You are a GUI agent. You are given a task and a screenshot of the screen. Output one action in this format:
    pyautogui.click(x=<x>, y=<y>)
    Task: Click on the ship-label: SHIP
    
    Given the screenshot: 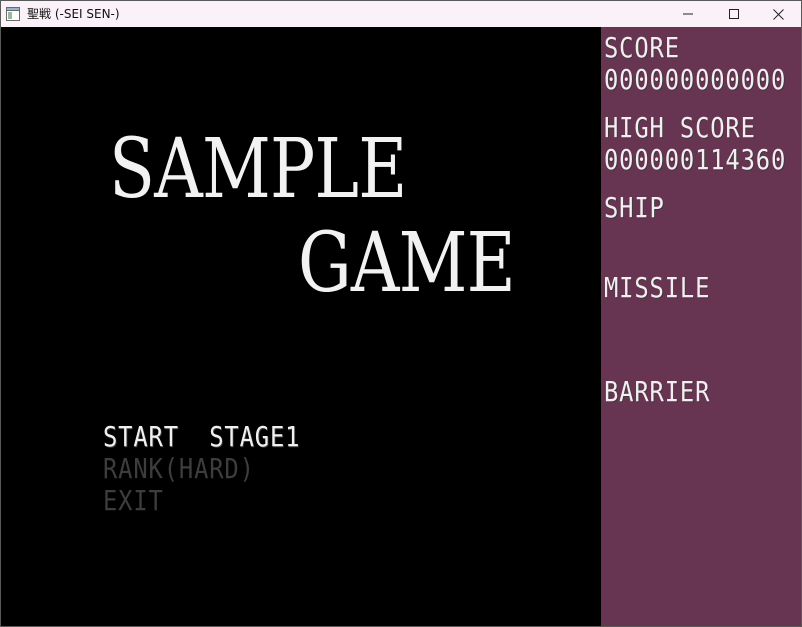 What is the action you would take?
    pyautogui.click(x=634, y=207)
    